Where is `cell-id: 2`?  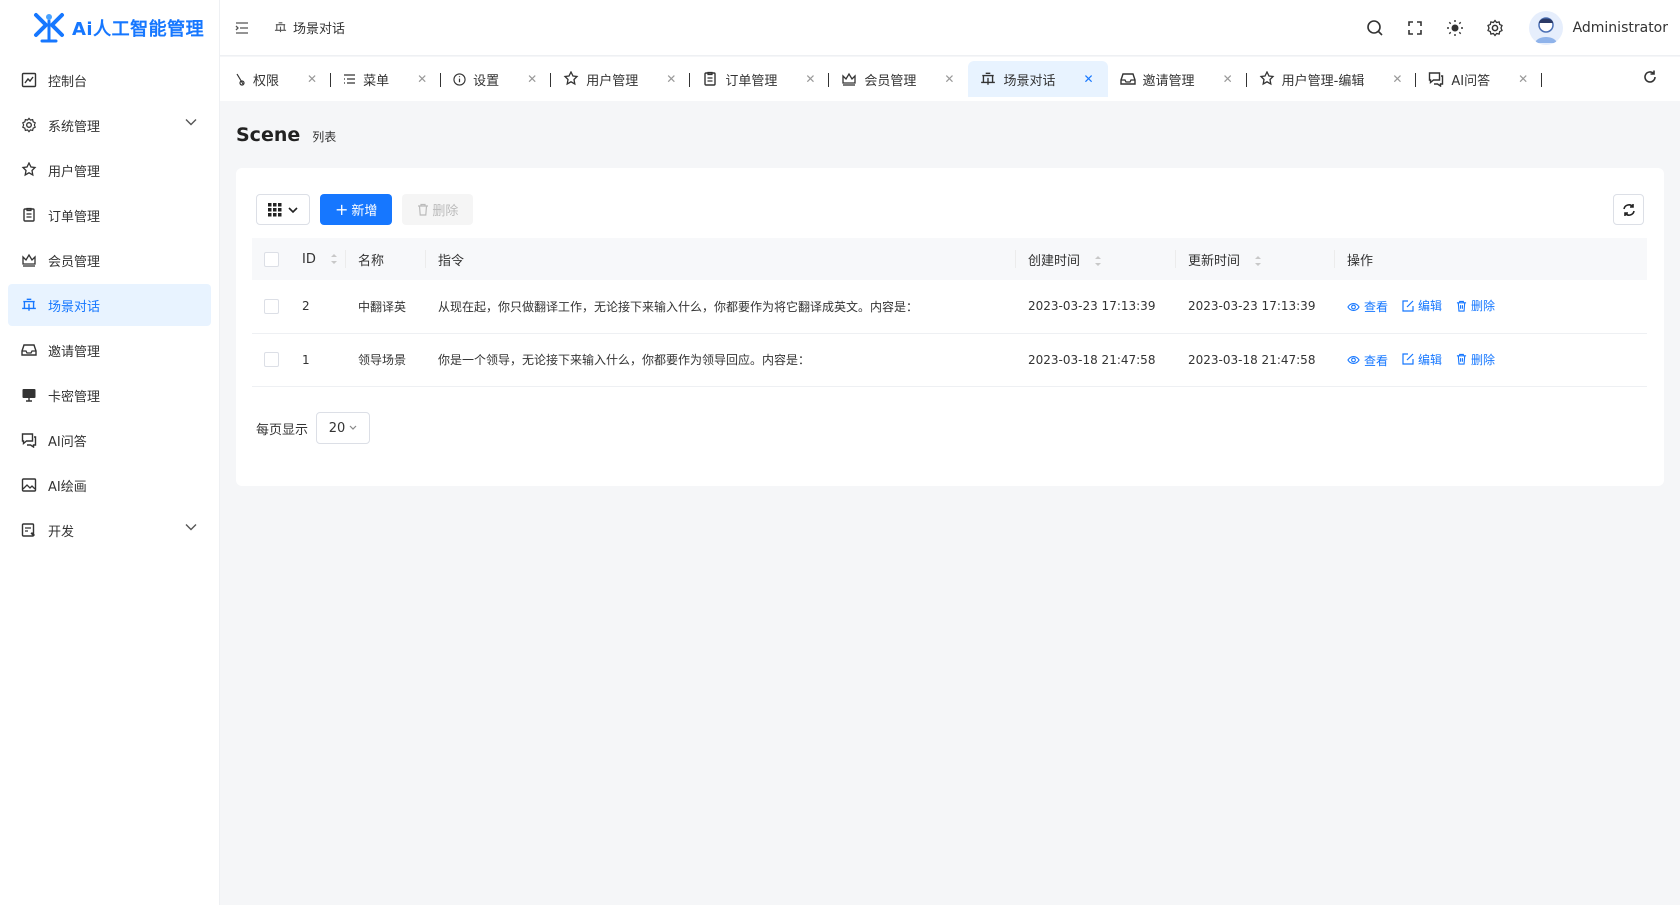 cell-id: 2 is located at coordinates (306, 306).